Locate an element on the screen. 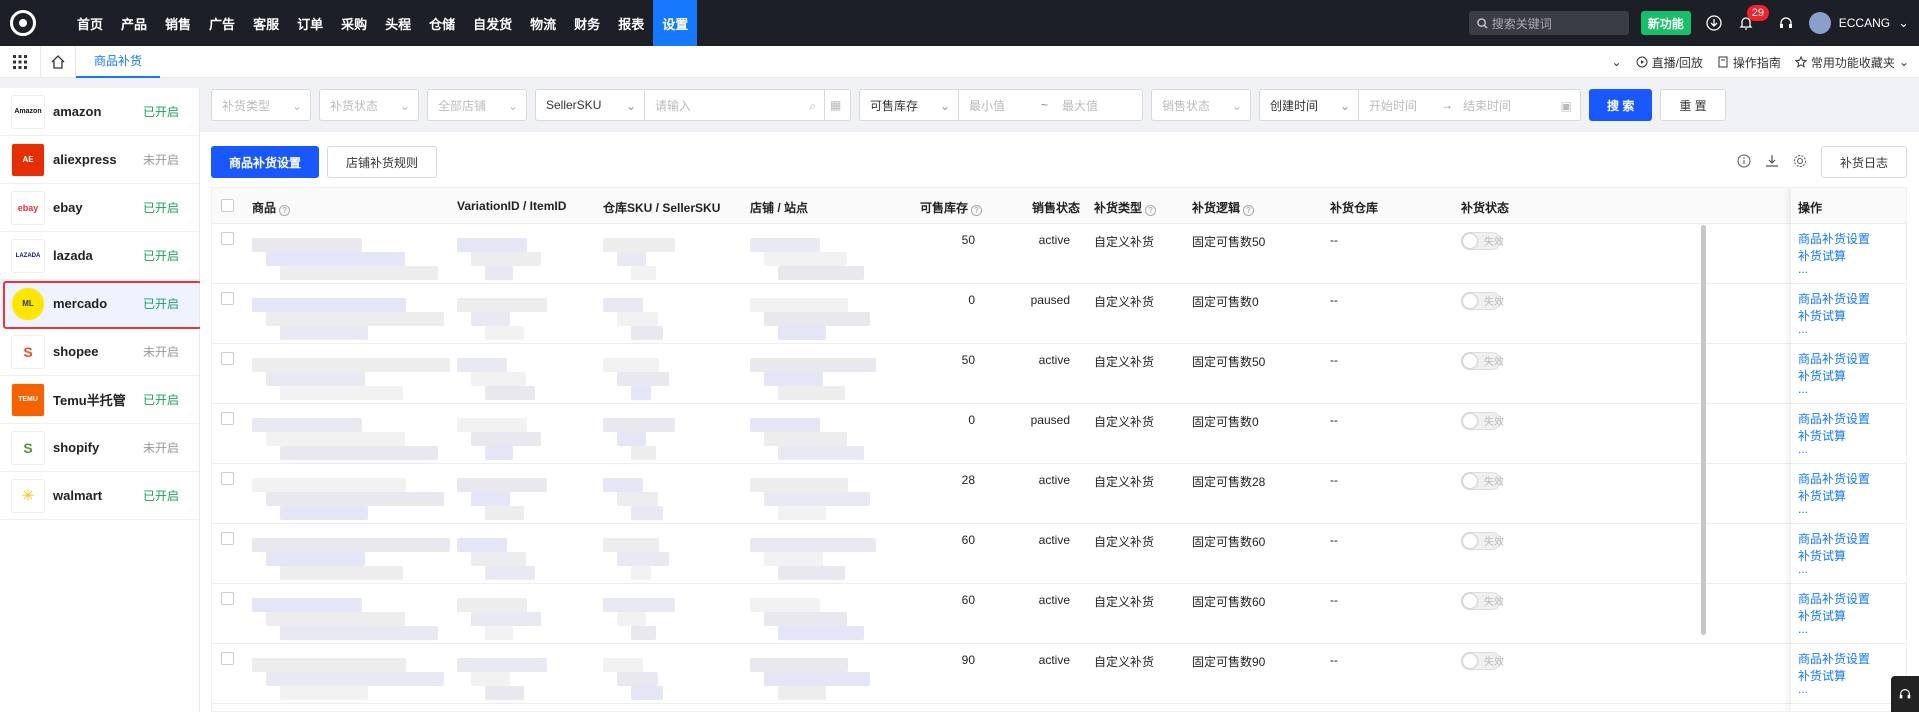 The height and width of the screenshot is (712, 1919). sidebar-item-ebay: ebay ebay 已开启 is located at coordinates (99, 208).